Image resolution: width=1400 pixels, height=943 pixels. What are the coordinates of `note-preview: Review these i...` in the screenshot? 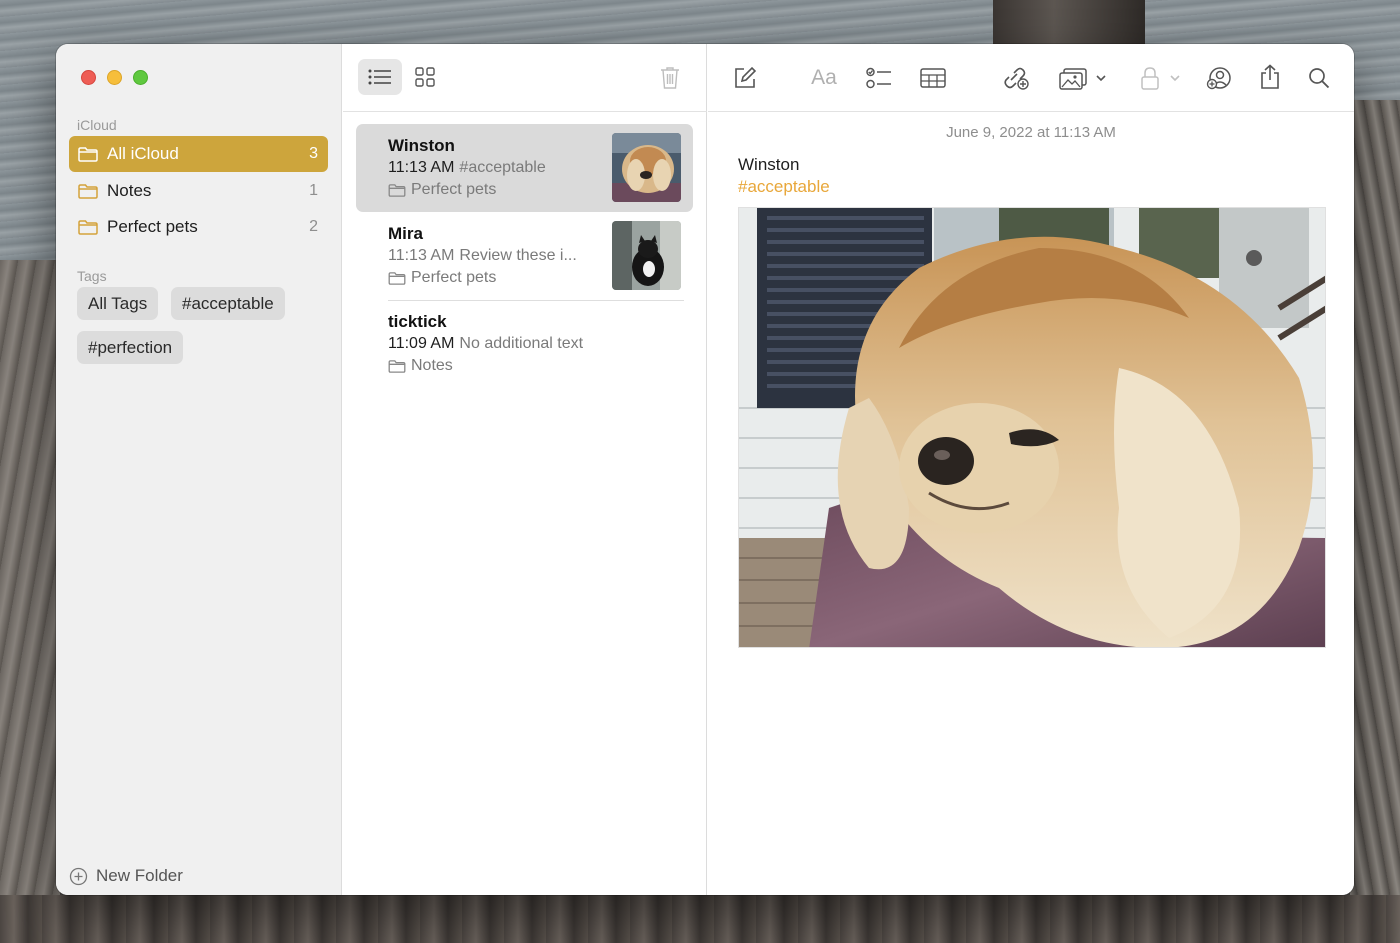 It's located at (518, 255).